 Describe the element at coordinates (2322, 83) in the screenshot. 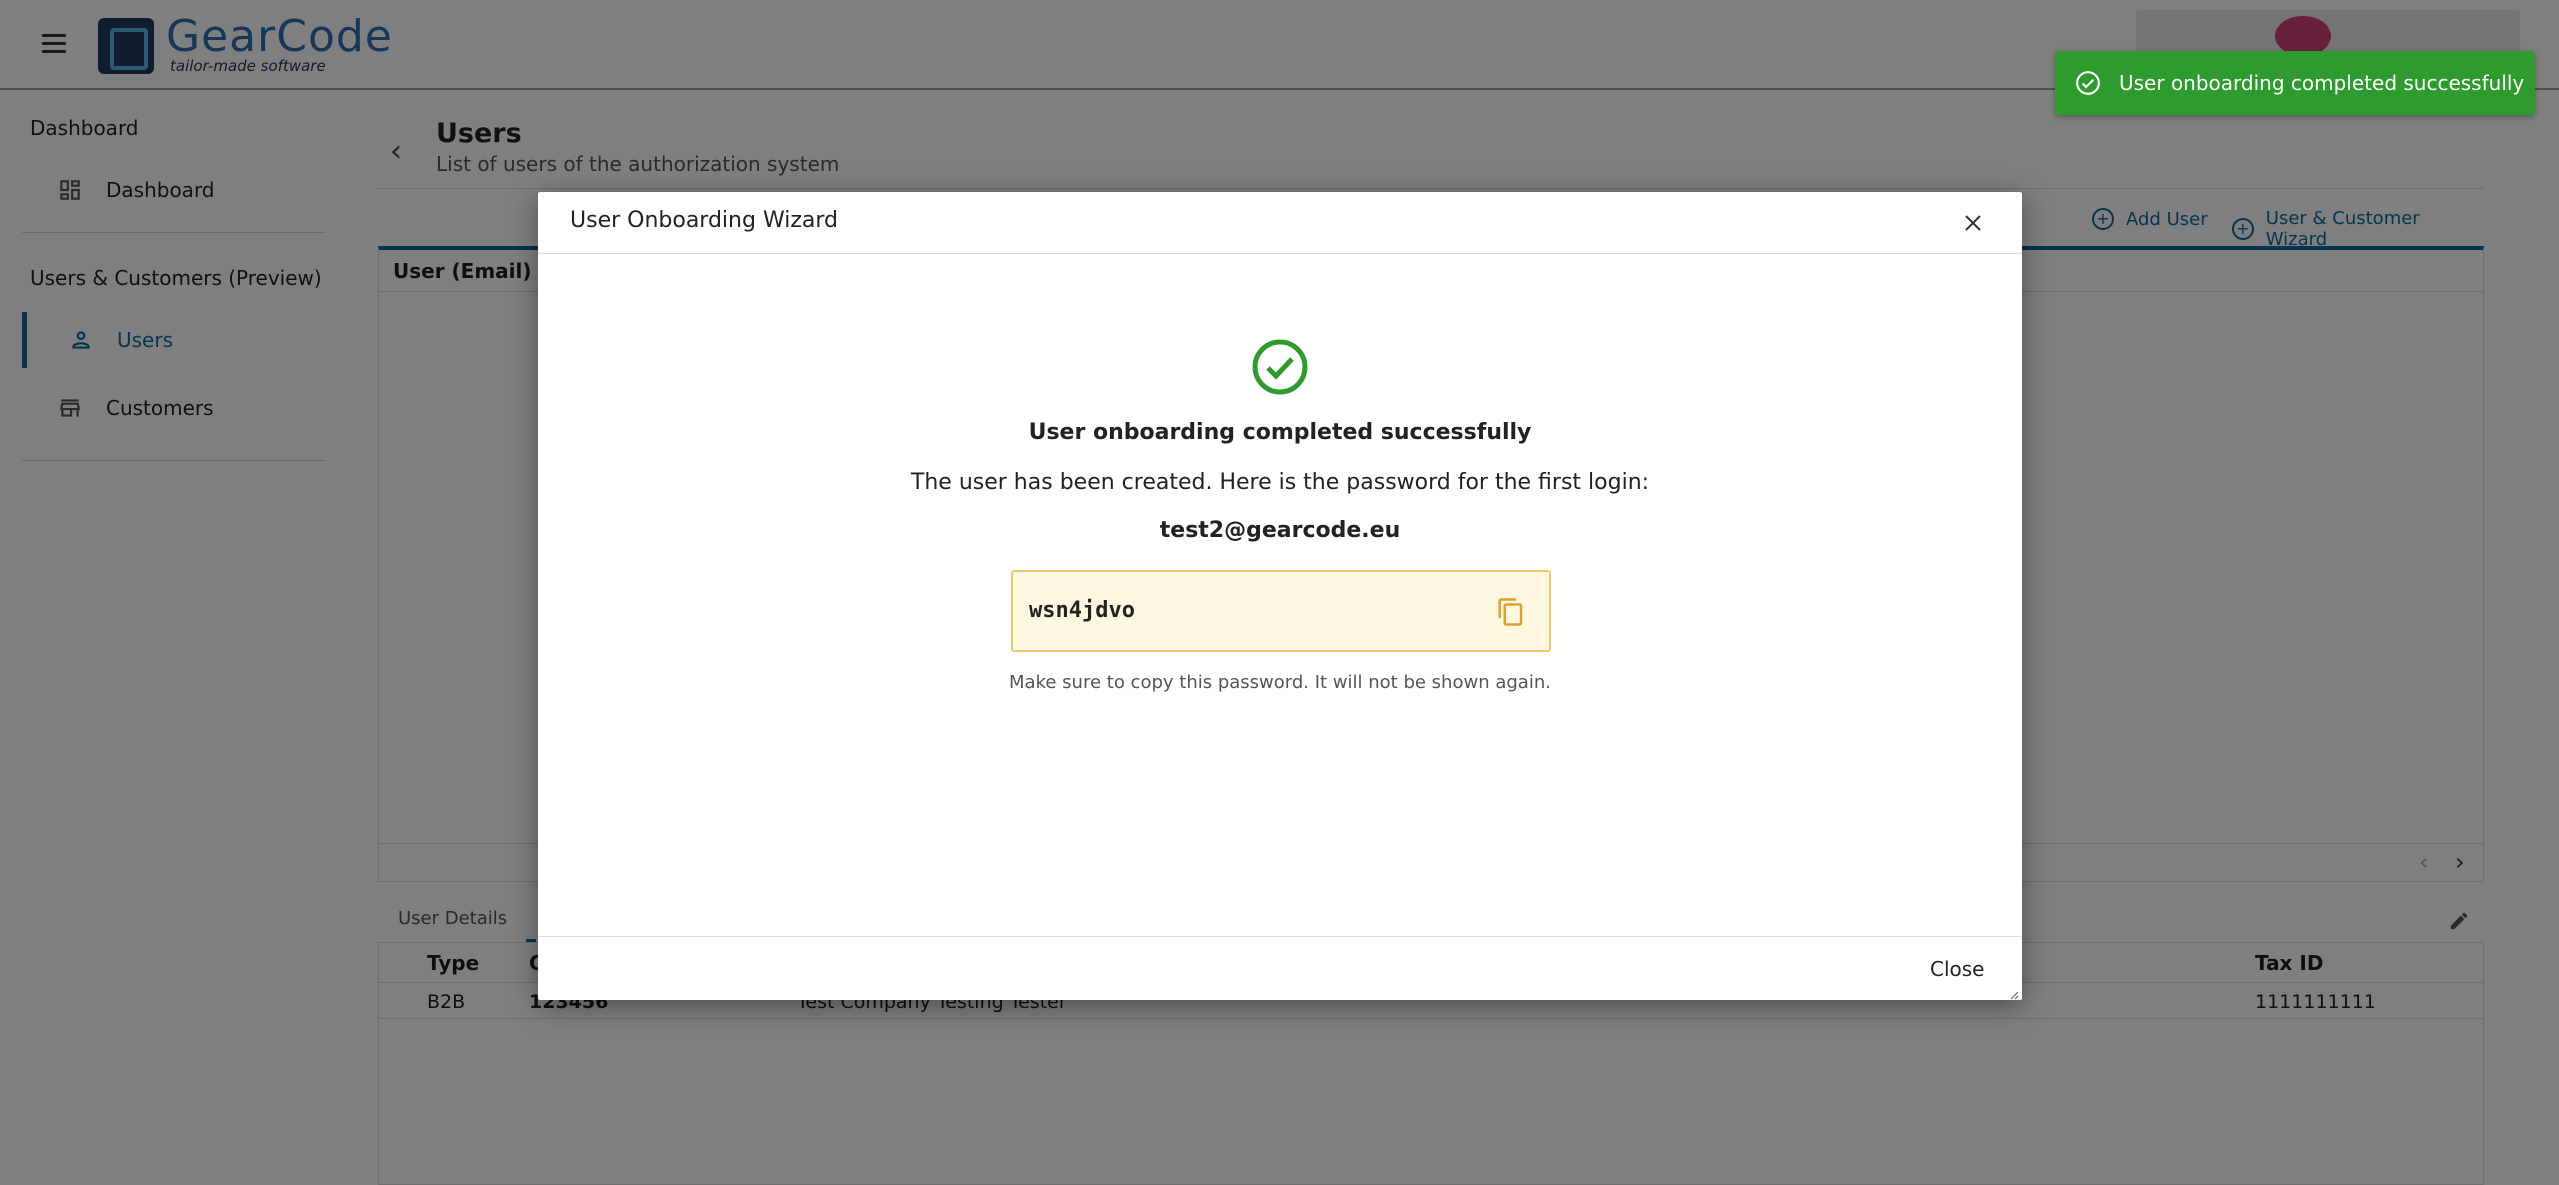

I see `toast-message: User onboarding completed successfully` at that location.